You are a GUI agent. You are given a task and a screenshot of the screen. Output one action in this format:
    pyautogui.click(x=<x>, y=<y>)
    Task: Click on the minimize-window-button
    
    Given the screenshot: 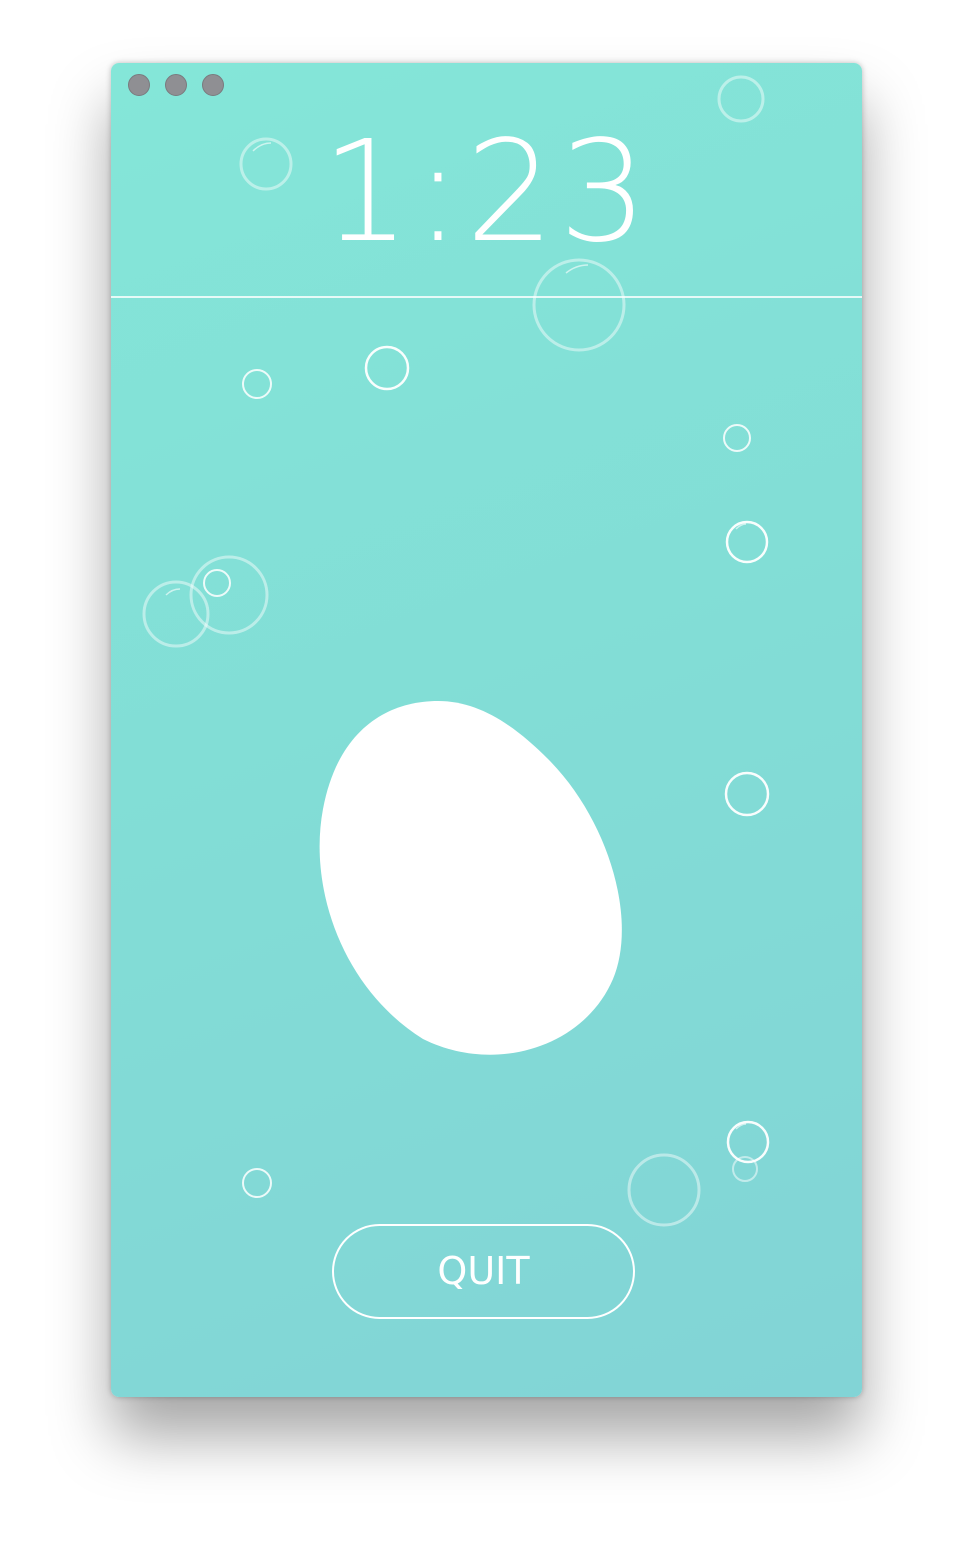 What is the action you would take?
    pyautogui.click(x=176, y=85)
    